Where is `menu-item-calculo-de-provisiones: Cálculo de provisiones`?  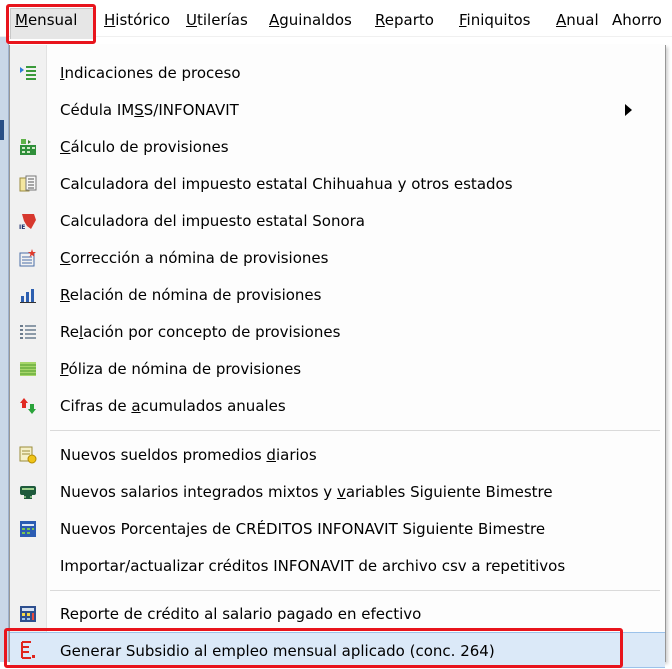
menu-item-calculo-de-provisiones: Cálculo de provisiones is located at coordinates (337, 147).